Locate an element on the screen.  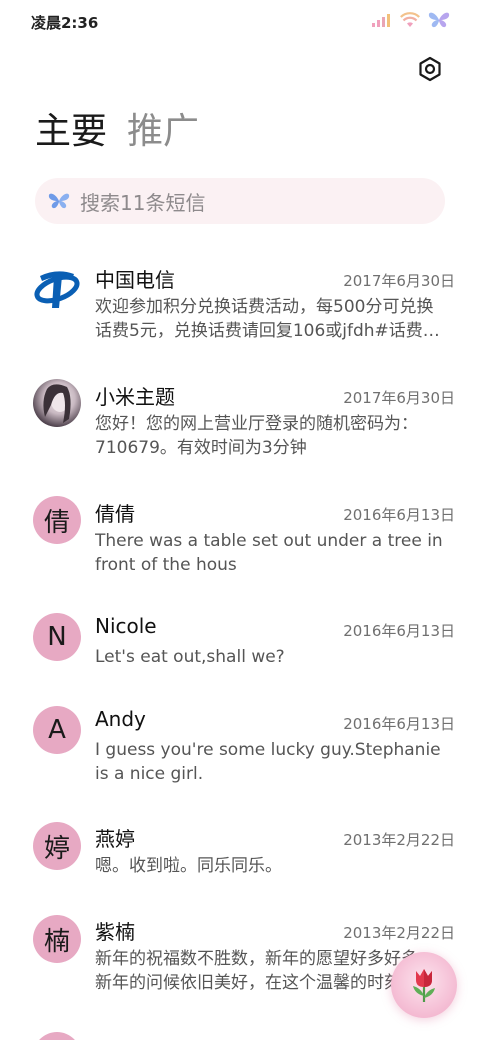
photo-avatar-icon is located at coordinates (57, 403).